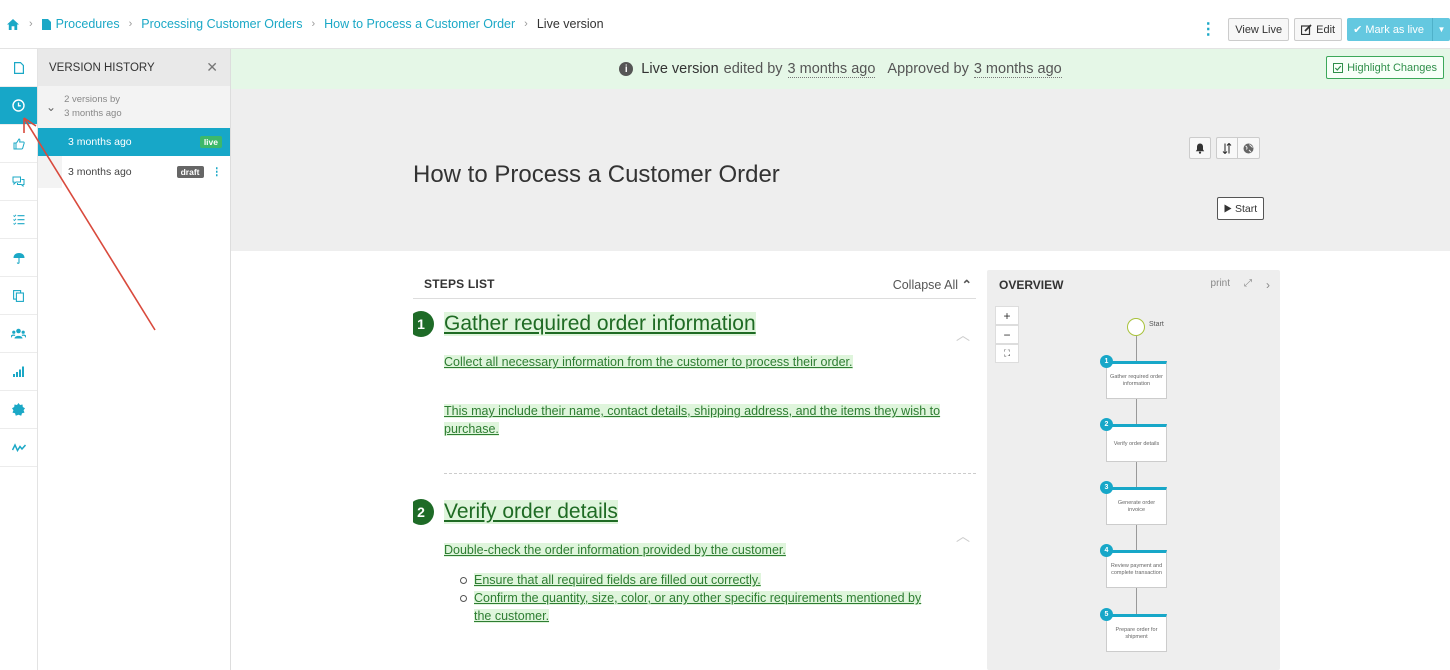 The height and width of the screenshot is (670, 1450). What do you see at coordinates (694, 284) in the screenshot?
I see `steps-list-header: STEPS LIST Collapse All ⌃` at bounding box center [694, 284].